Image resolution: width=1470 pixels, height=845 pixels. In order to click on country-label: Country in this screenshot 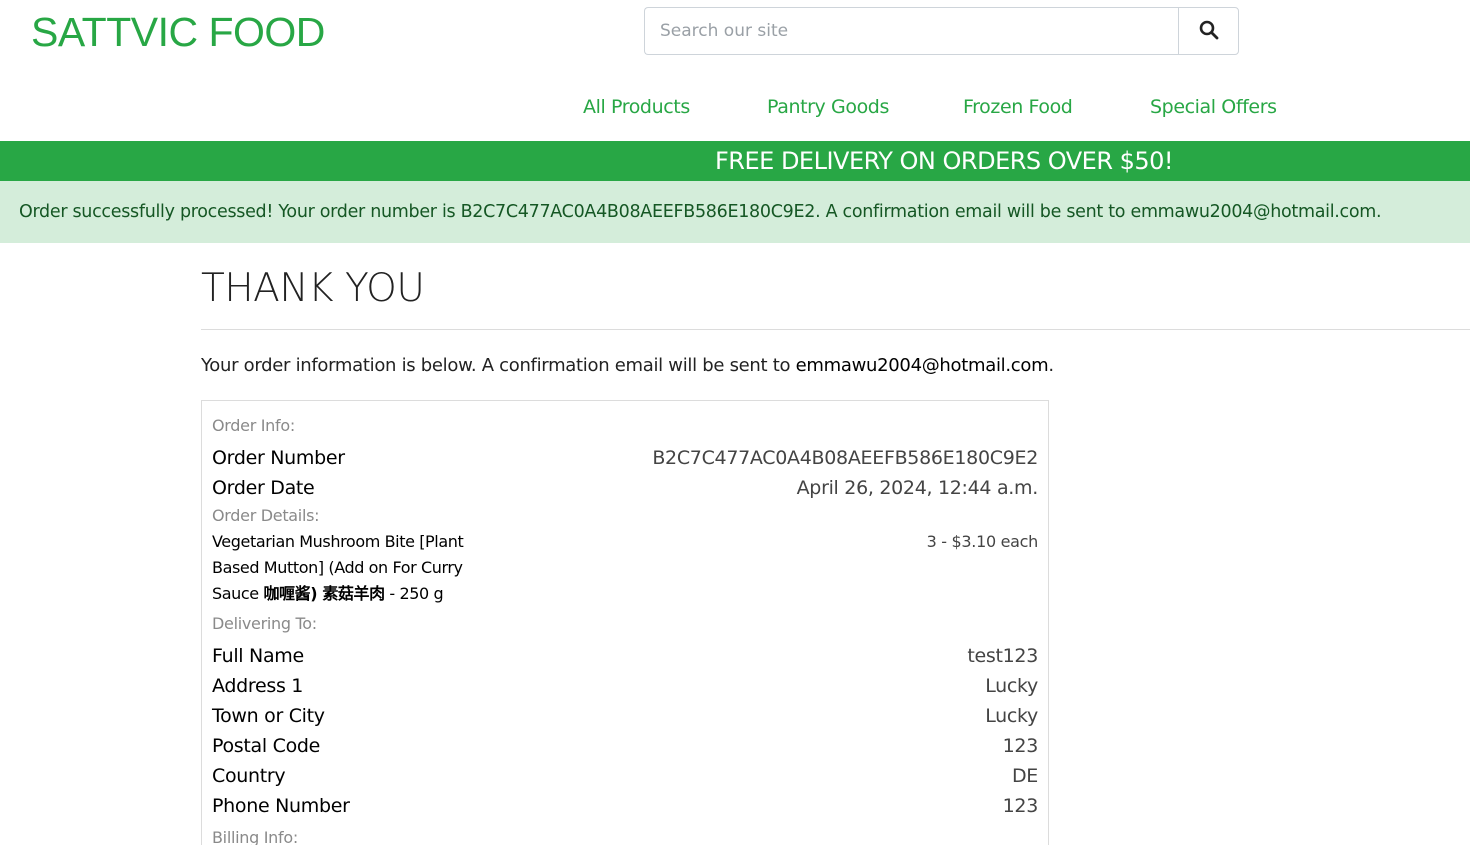, I will do `click(249, 776)`.